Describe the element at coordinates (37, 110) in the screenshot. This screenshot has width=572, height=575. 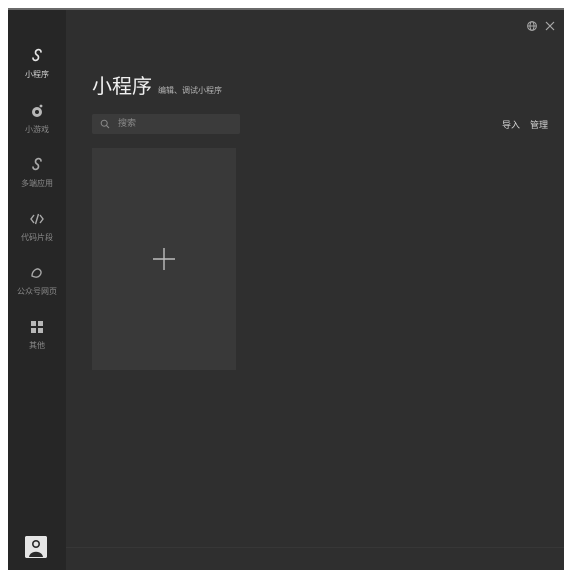
I see `minigame-icon` at that location.